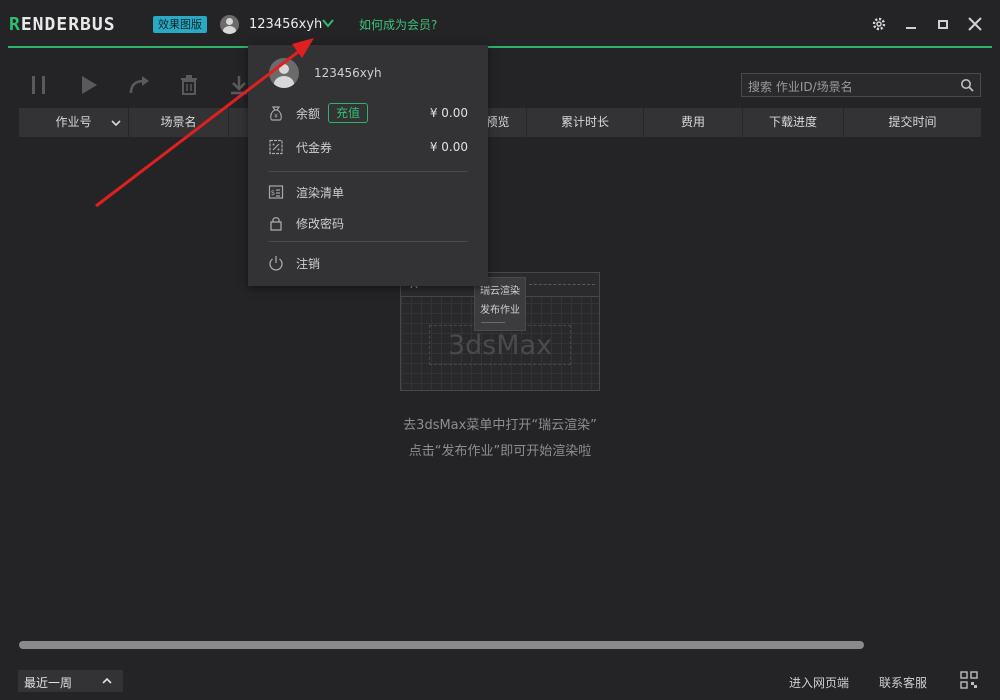 This screenshot has height=700, width=1000. Describe the element at coordinates (276, 263) in the screenshot. I see `power-icon` at that location.